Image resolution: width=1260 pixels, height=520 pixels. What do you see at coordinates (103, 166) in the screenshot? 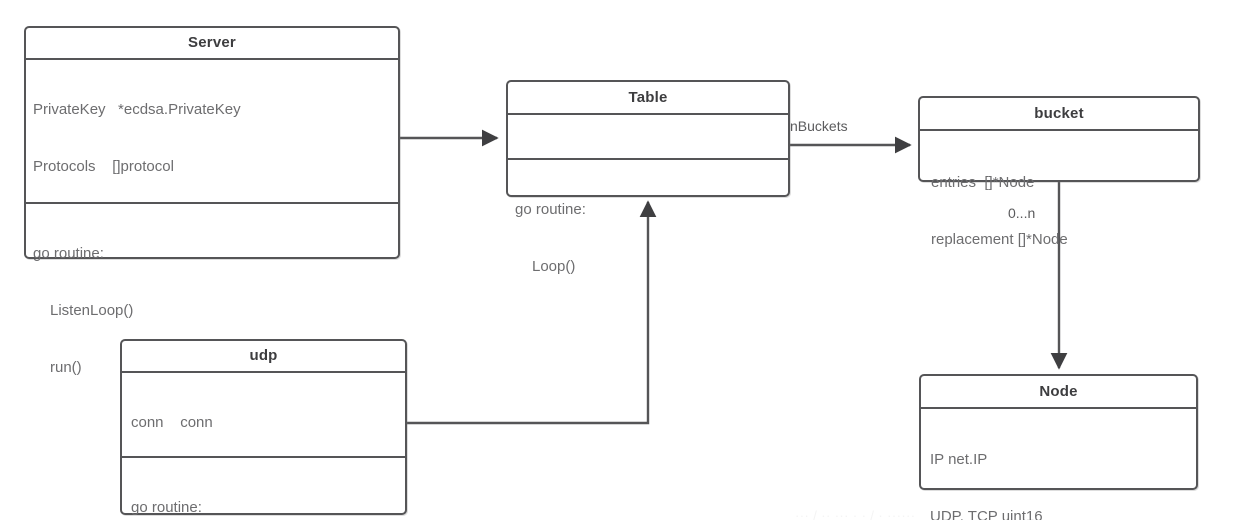
I see `attribute-row: Protocols []protocol` at bounding box center [103, 166].